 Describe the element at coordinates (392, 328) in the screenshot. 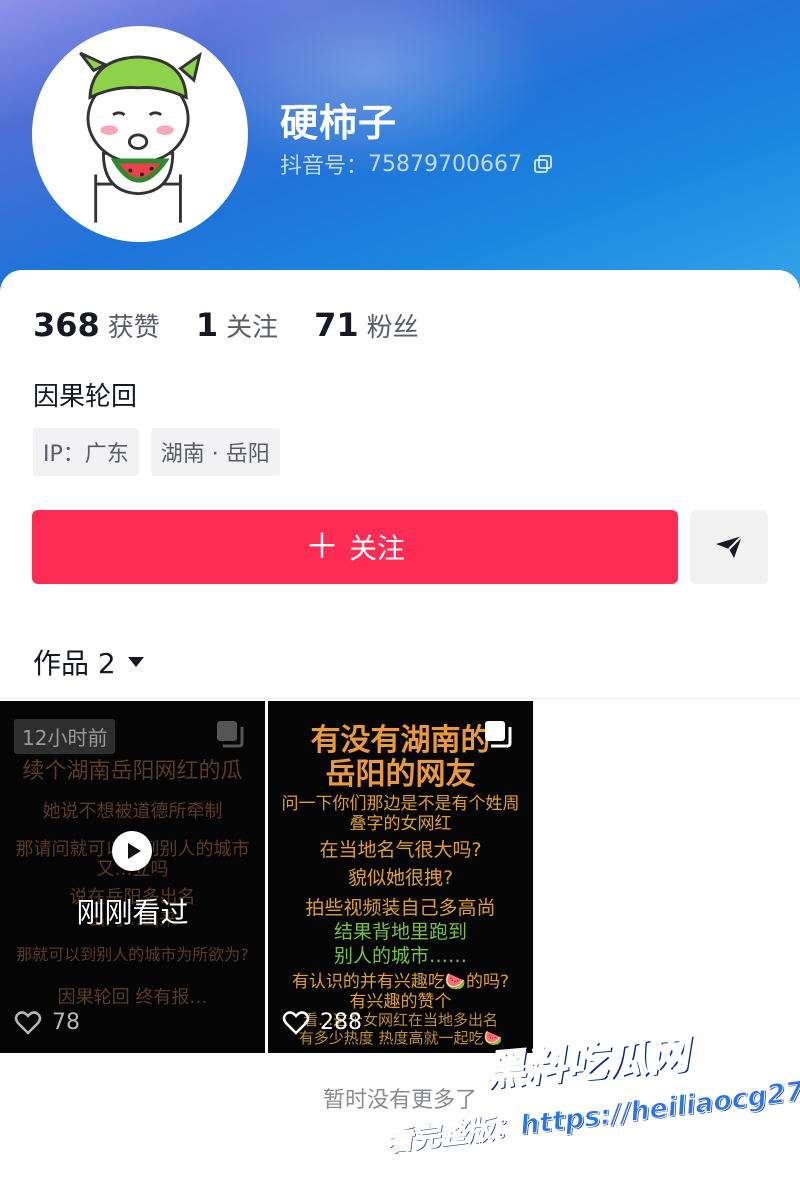

I see `stat-label: 粉丝` at that location.